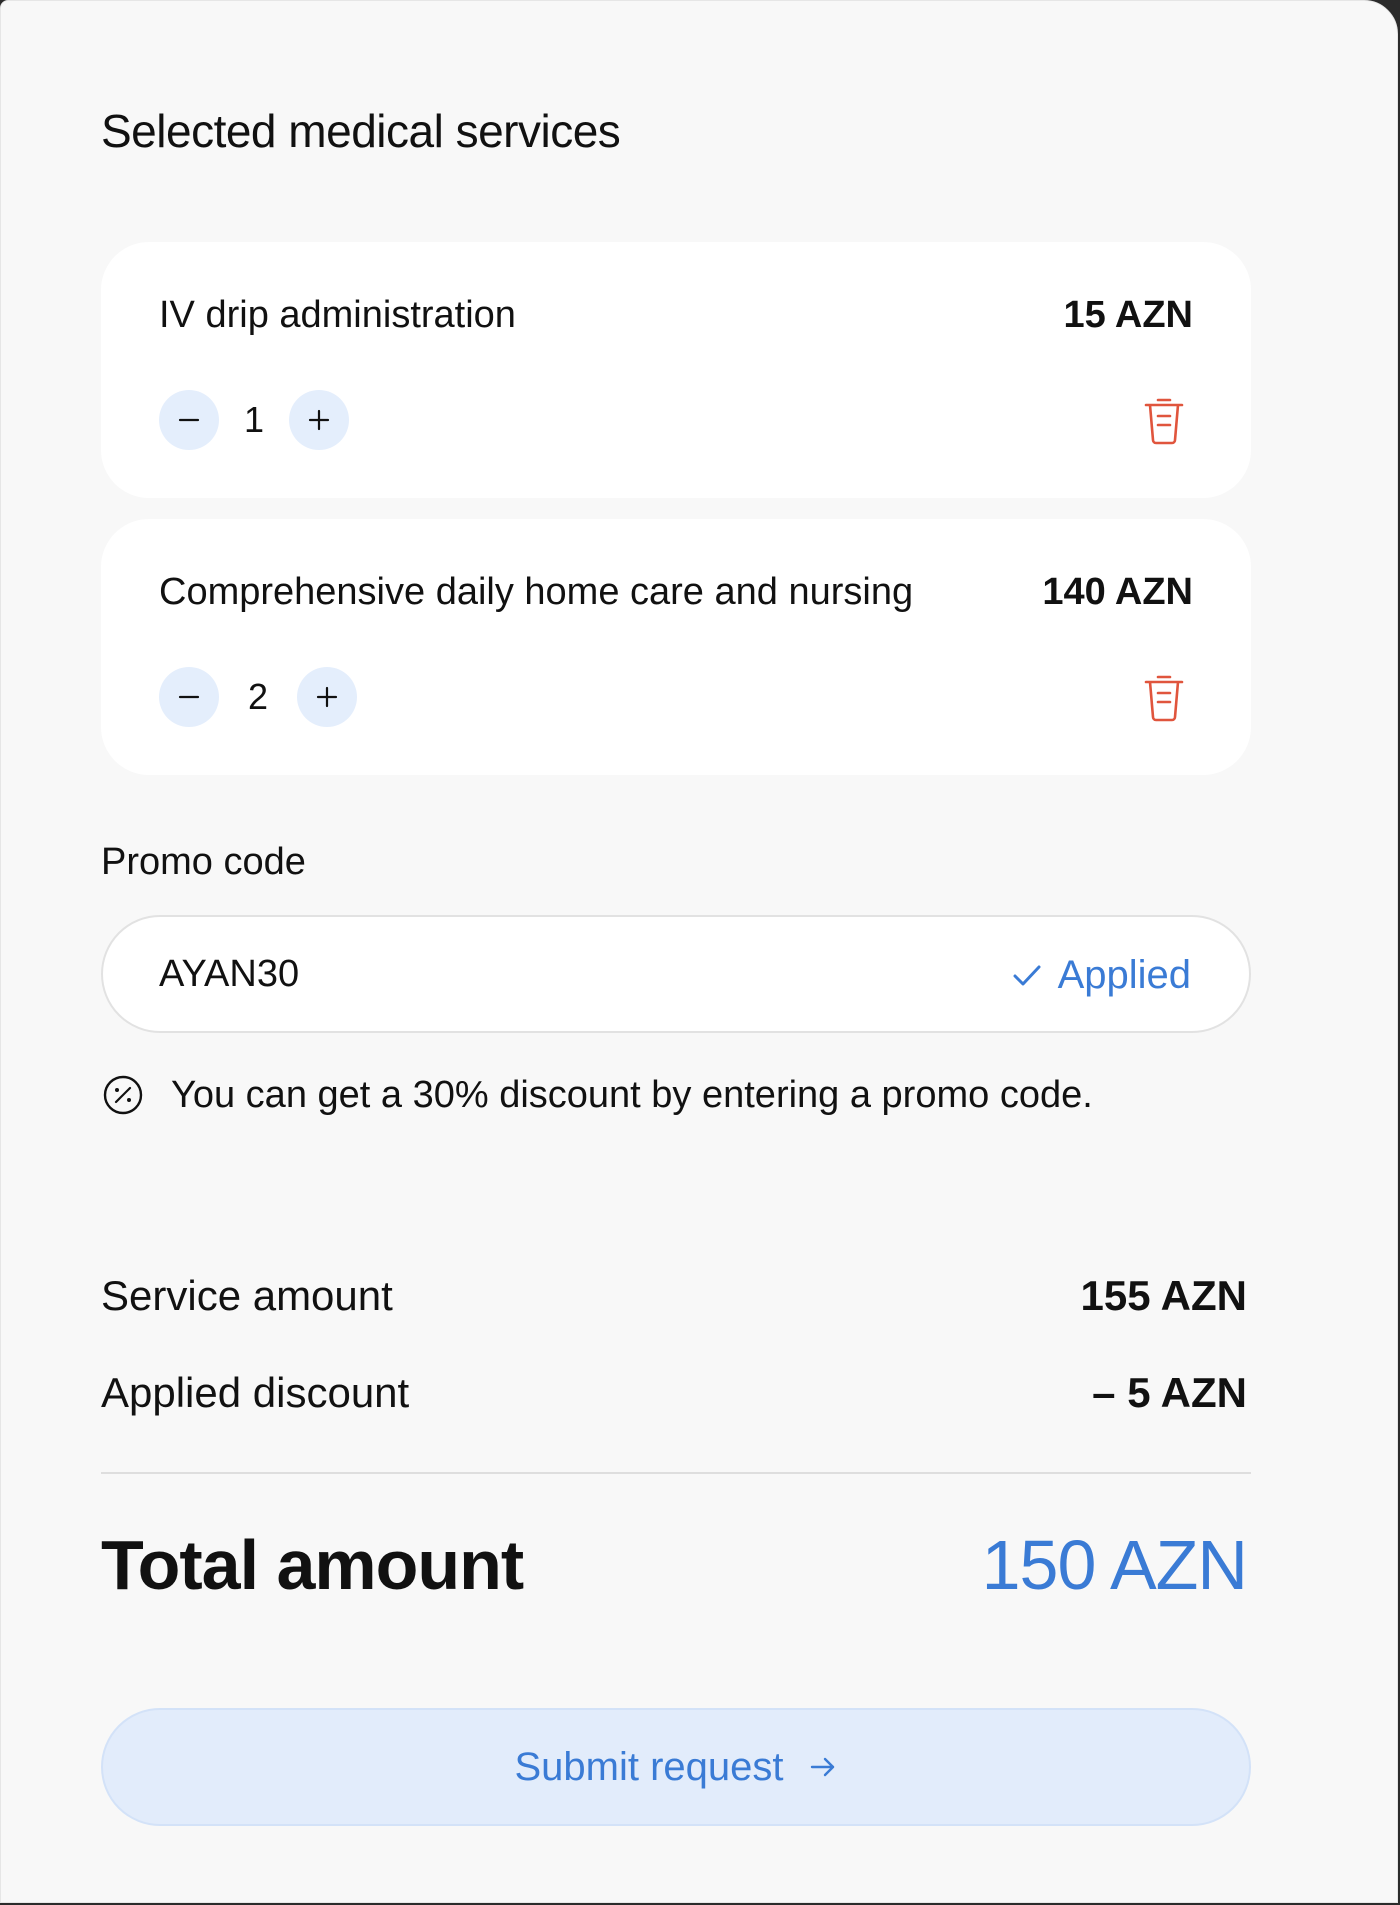  I want to click on submit-request-label: Submit request, so click(649, 1766).